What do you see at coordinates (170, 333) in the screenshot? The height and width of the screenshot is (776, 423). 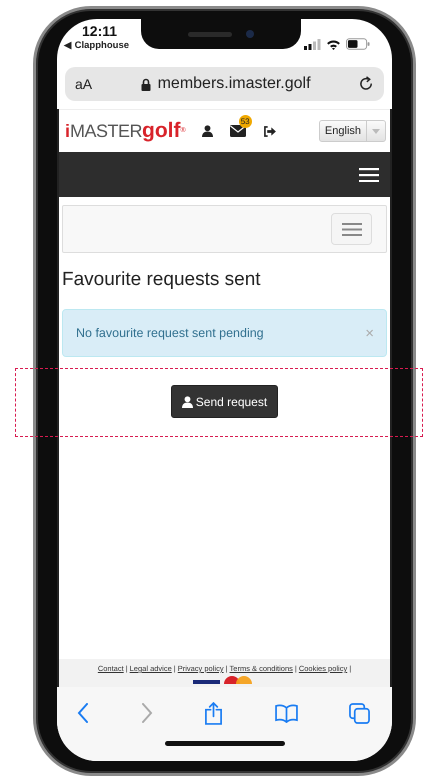 I see `alert-message: No favourite request sent pending` at bounding box center [170, 333].